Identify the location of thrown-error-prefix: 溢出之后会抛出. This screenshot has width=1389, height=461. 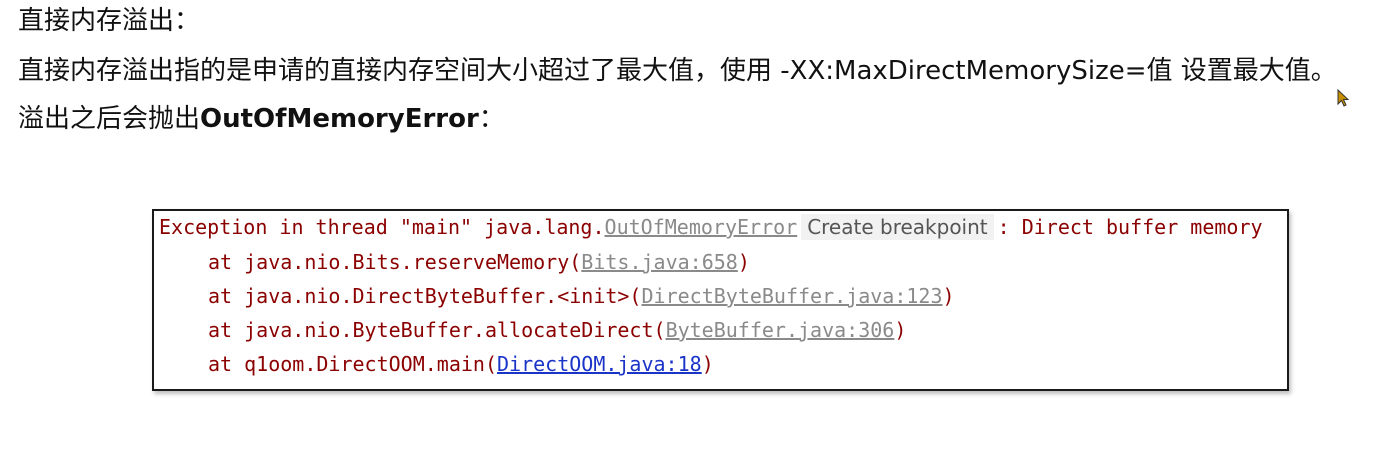
(109, 119).